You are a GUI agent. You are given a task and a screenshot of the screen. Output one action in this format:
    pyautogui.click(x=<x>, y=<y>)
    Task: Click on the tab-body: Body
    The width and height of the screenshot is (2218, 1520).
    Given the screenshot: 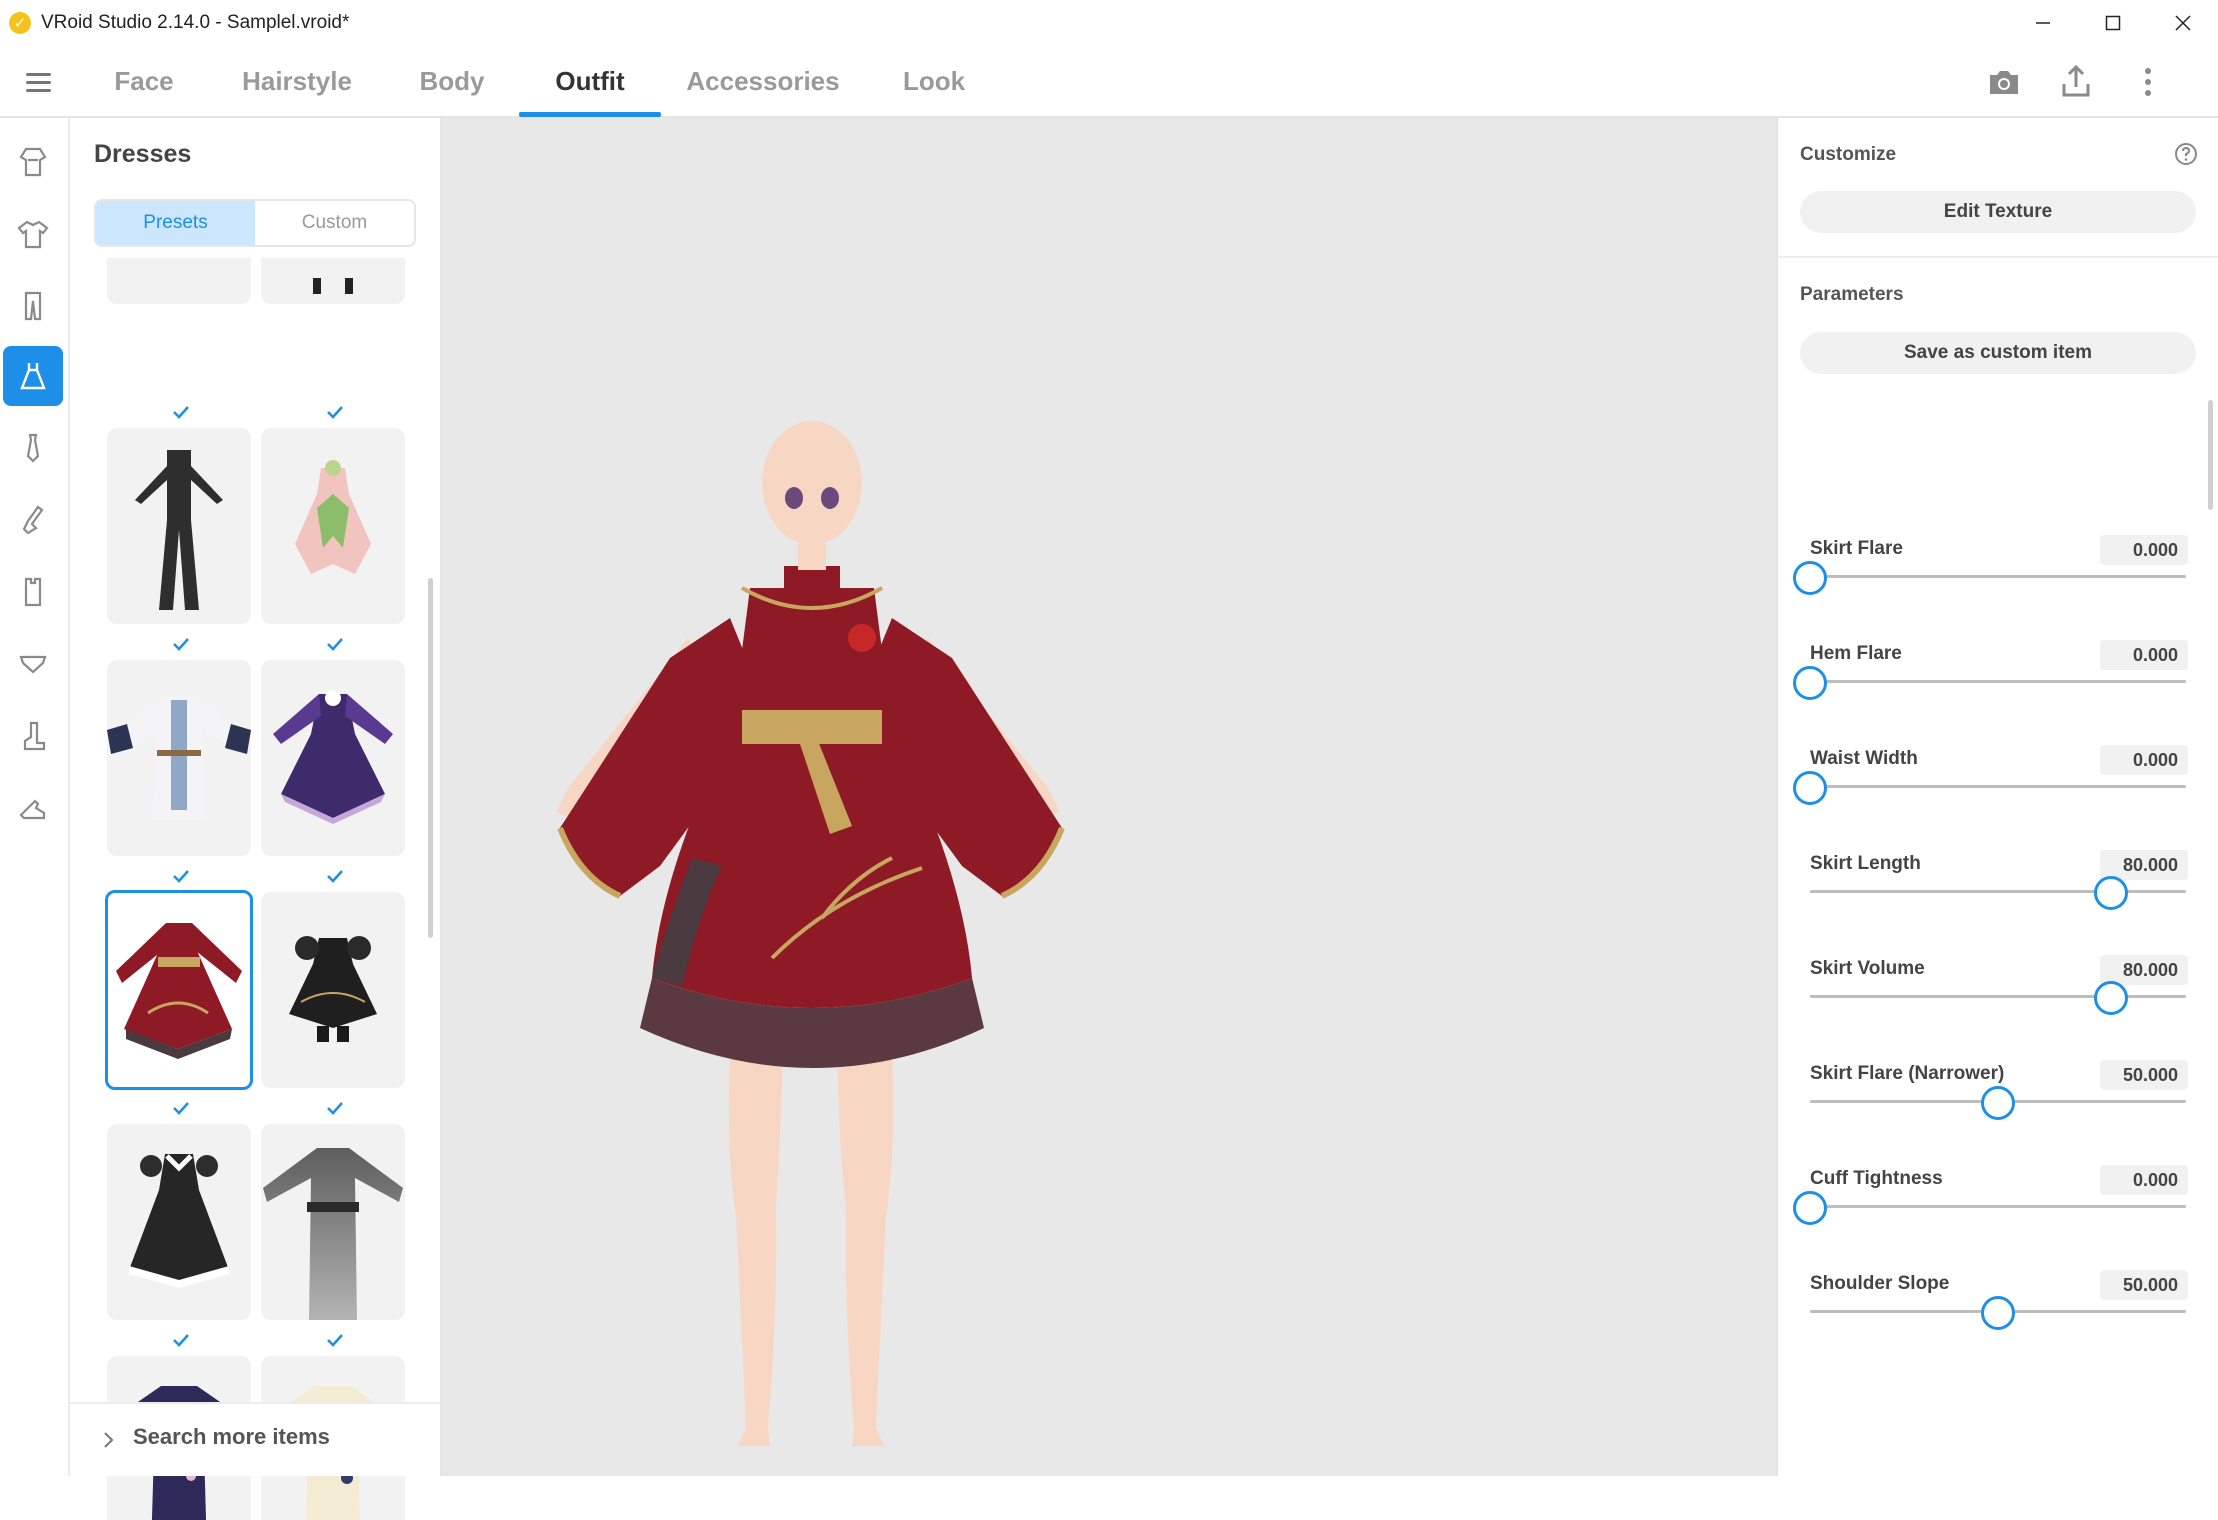 What is the action you would take?
    pyautogui.click(x=452, y=82)
    